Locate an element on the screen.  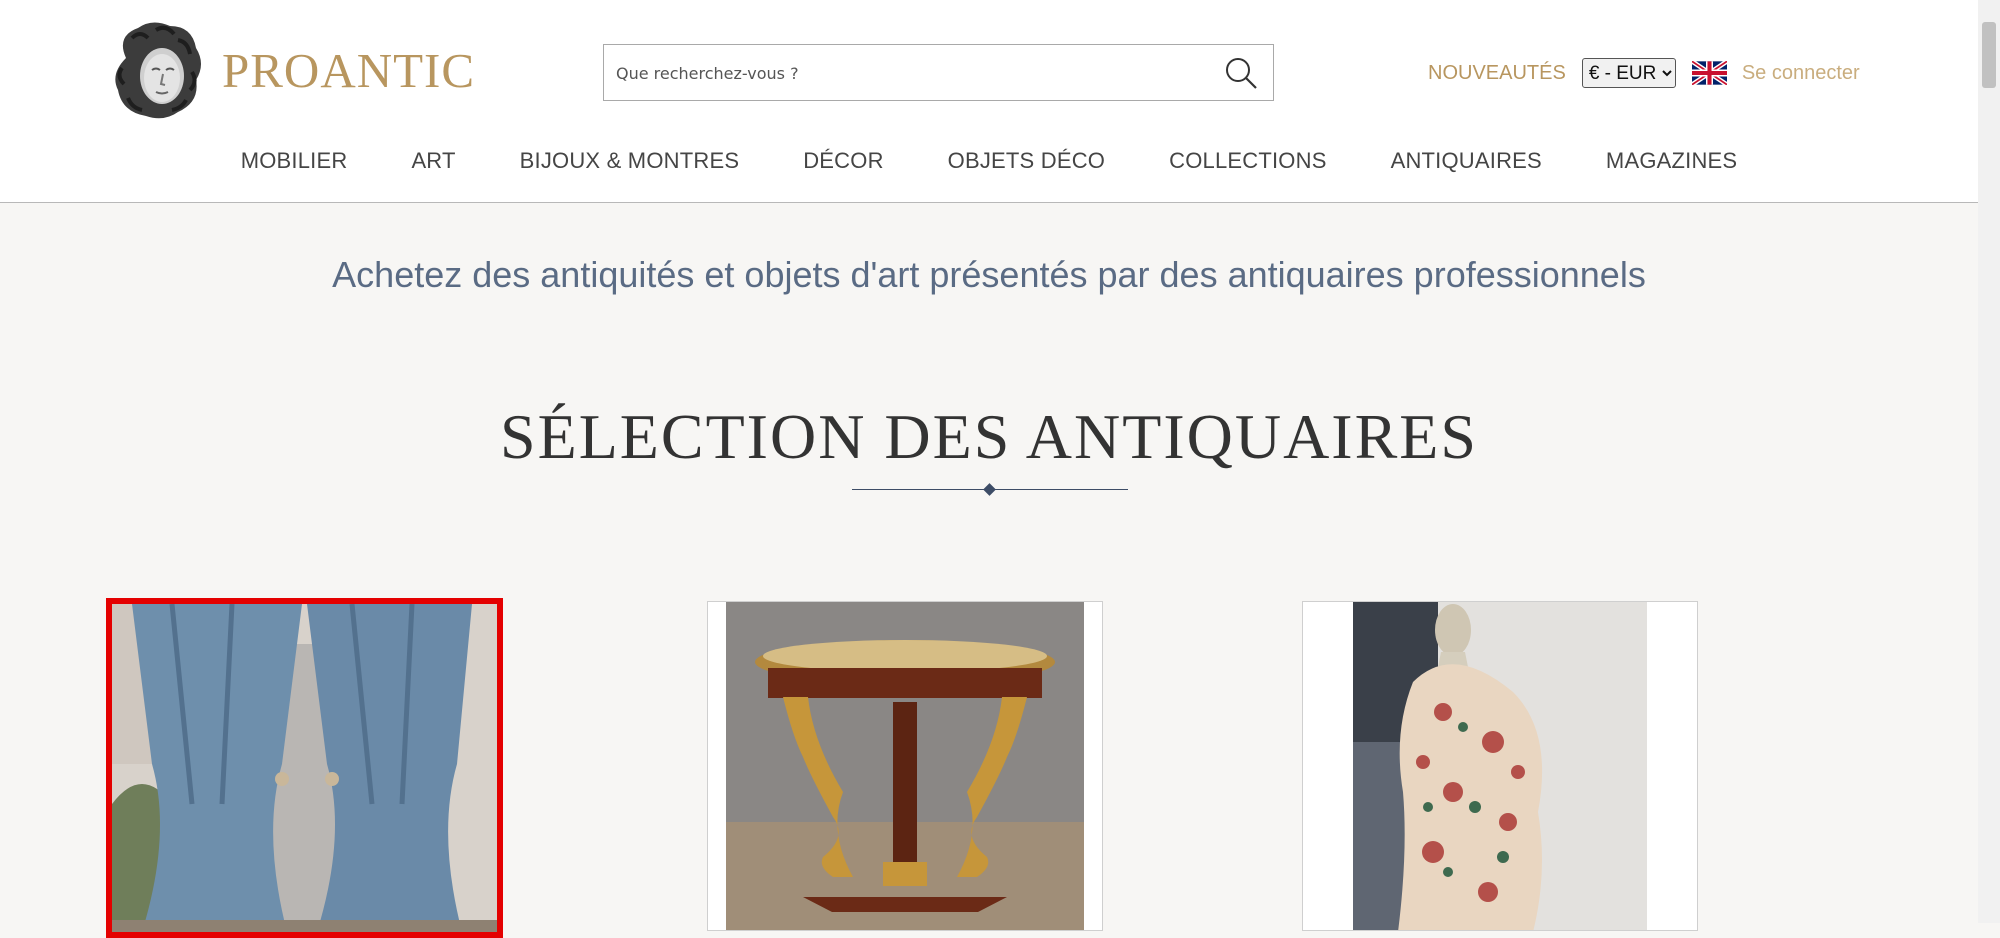
nav-item-decor: DÉCOR is located at coordinates (843, 161).